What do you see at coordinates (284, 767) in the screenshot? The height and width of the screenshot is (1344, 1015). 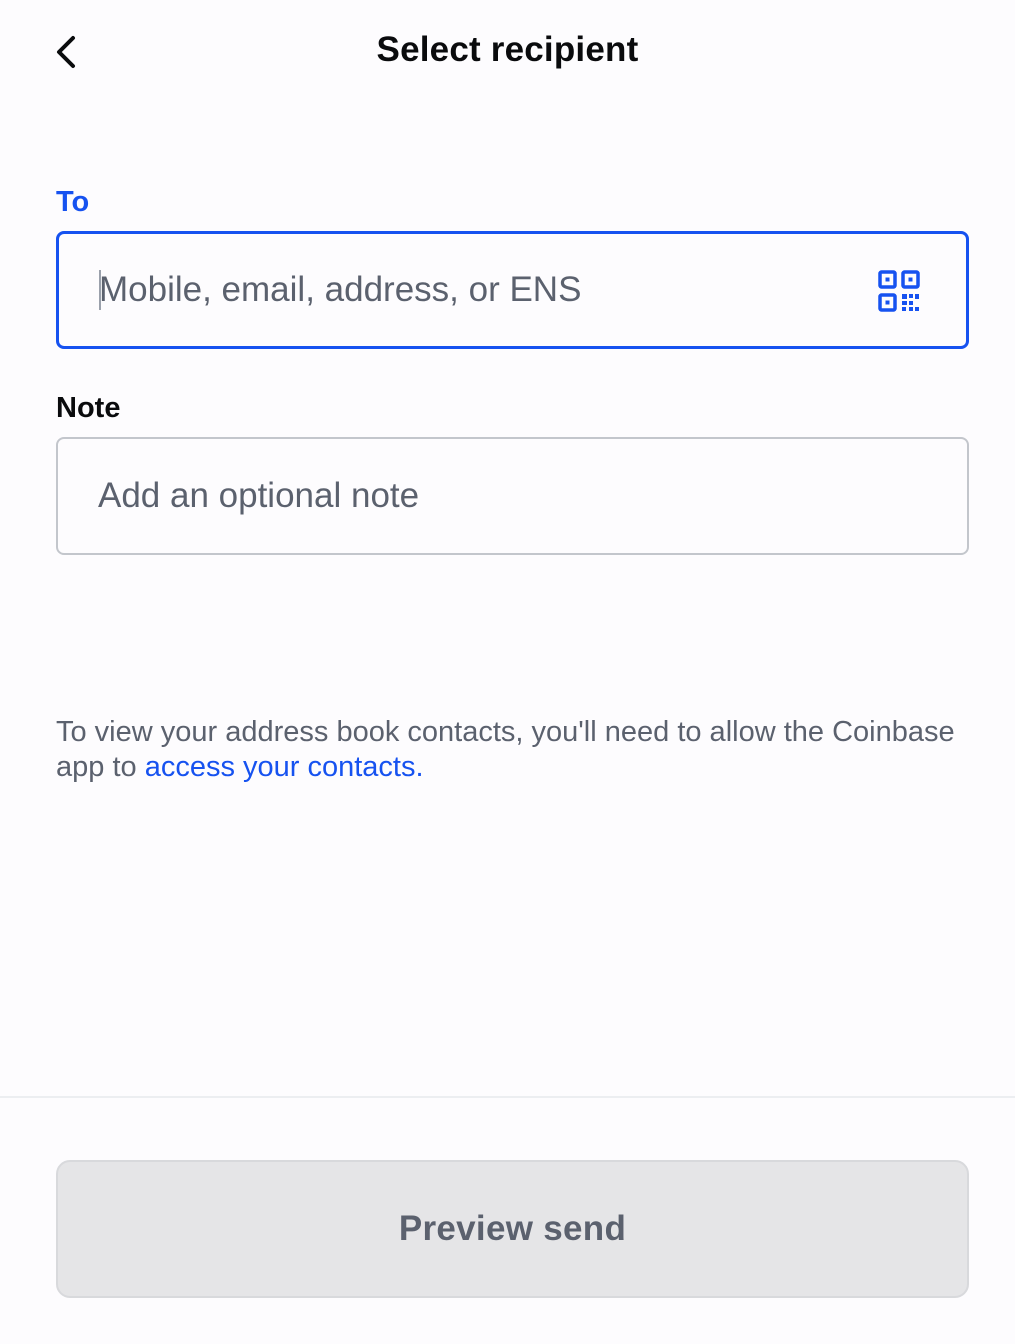 I see `access-contacts-link: access your contacts.` at bounding box center [284, 767].